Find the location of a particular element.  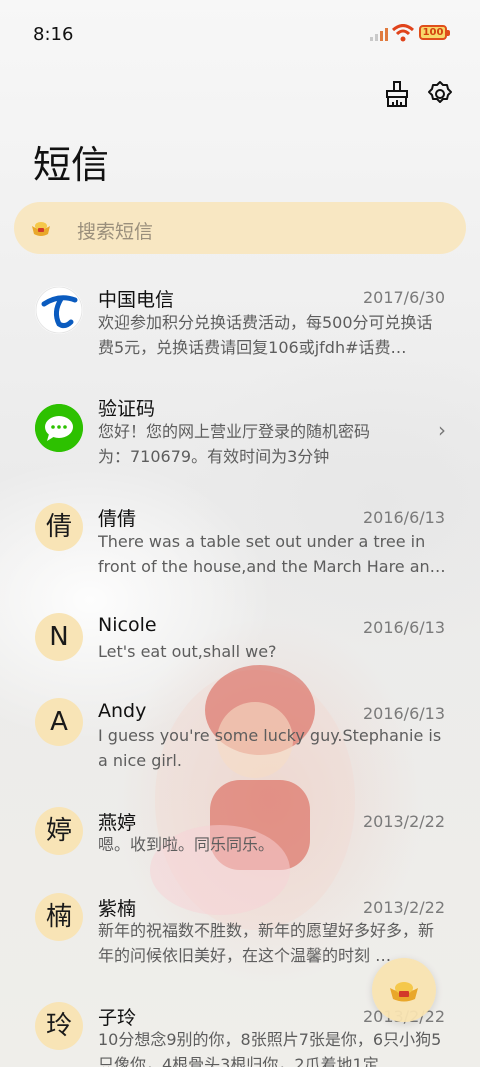

signal-icon is located at coordinates (379, 34).